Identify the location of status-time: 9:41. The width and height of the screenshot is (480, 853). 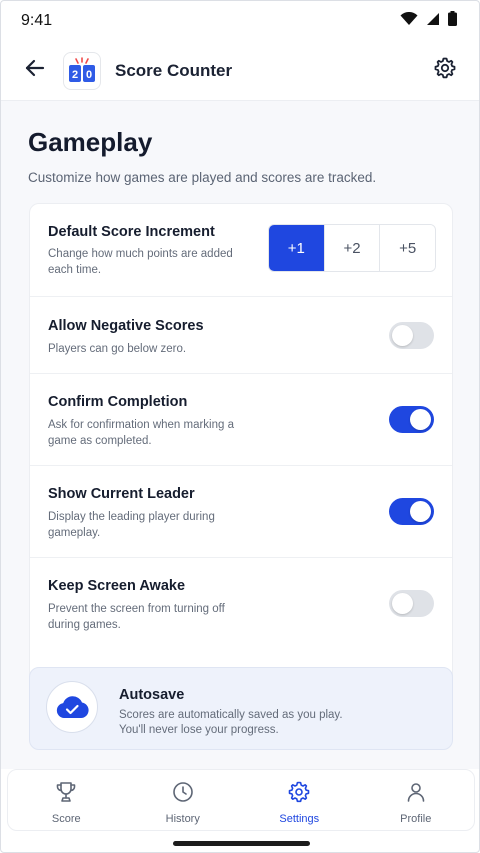
(37, 20).